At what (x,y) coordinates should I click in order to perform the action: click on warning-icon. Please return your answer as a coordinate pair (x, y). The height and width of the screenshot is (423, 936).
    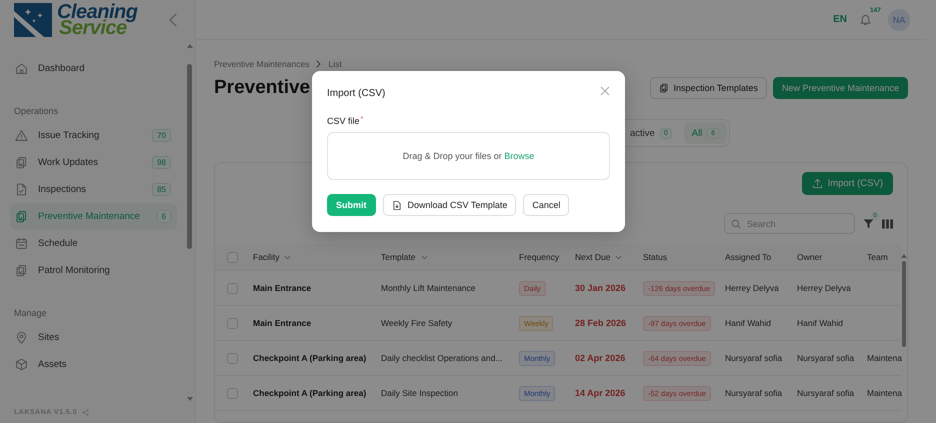
    Looking at the image, I should click on (21, 135).